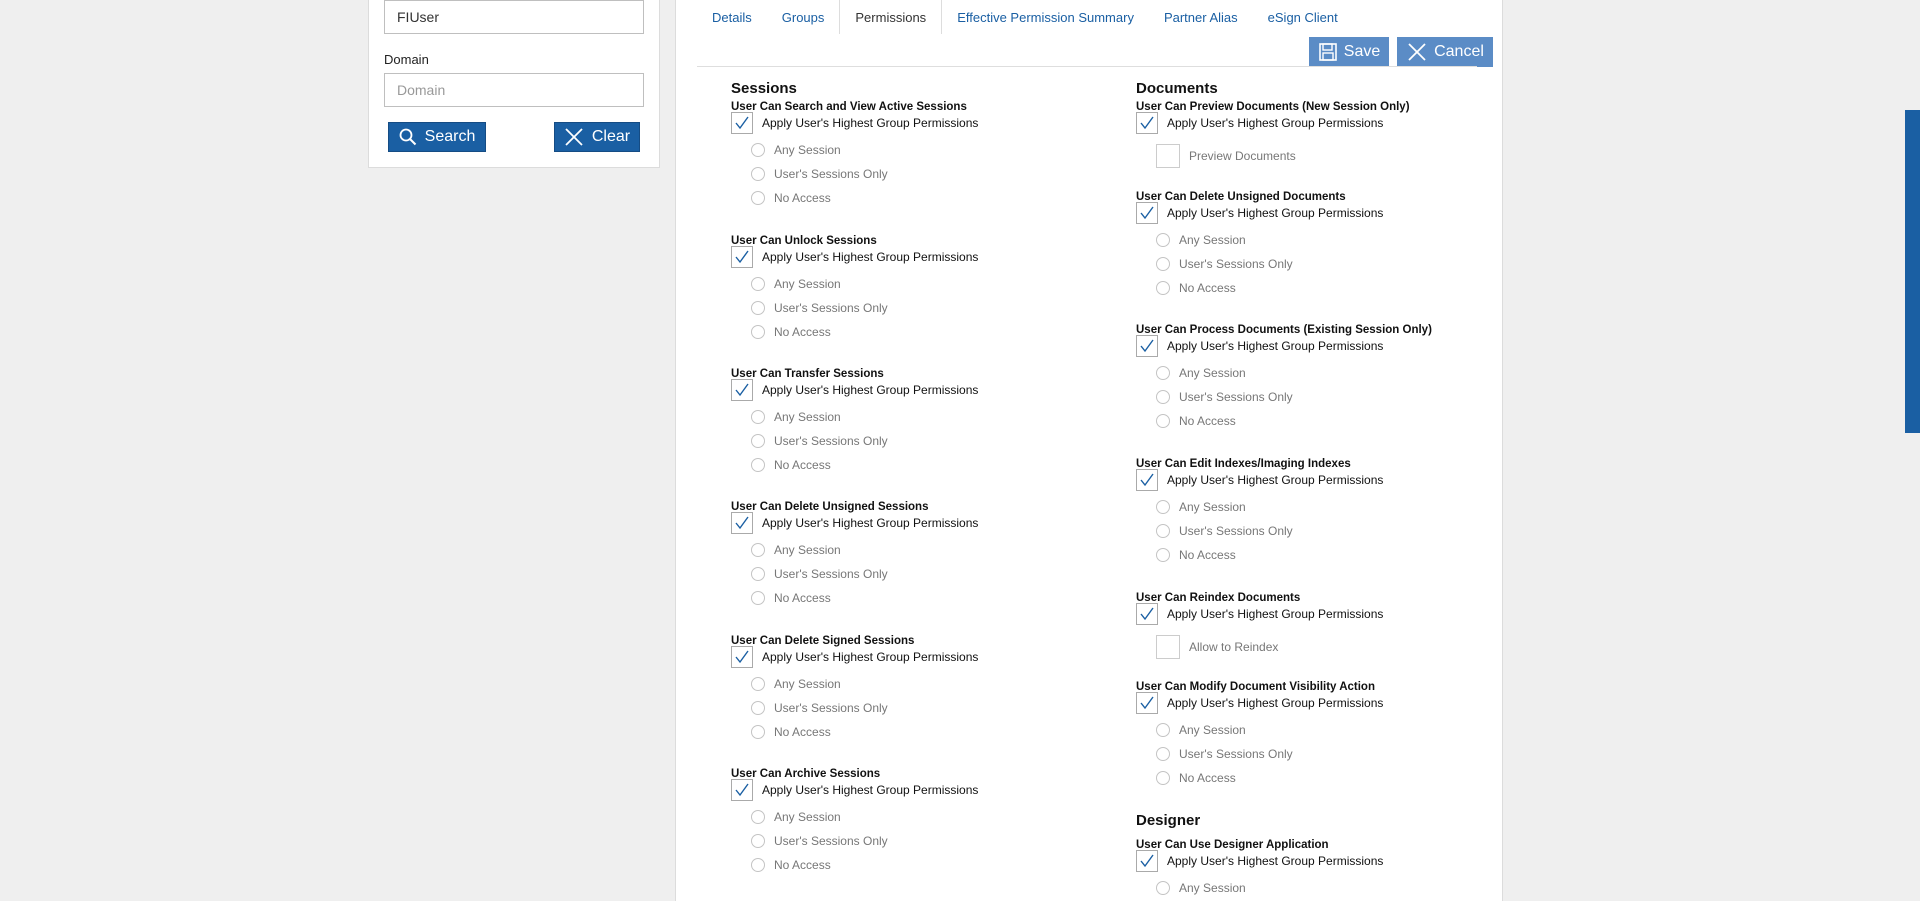  Describe the element at coordinates (1201, 17) in the screenshot. I see `tab-partner-alias: Partner Alias` at that location.